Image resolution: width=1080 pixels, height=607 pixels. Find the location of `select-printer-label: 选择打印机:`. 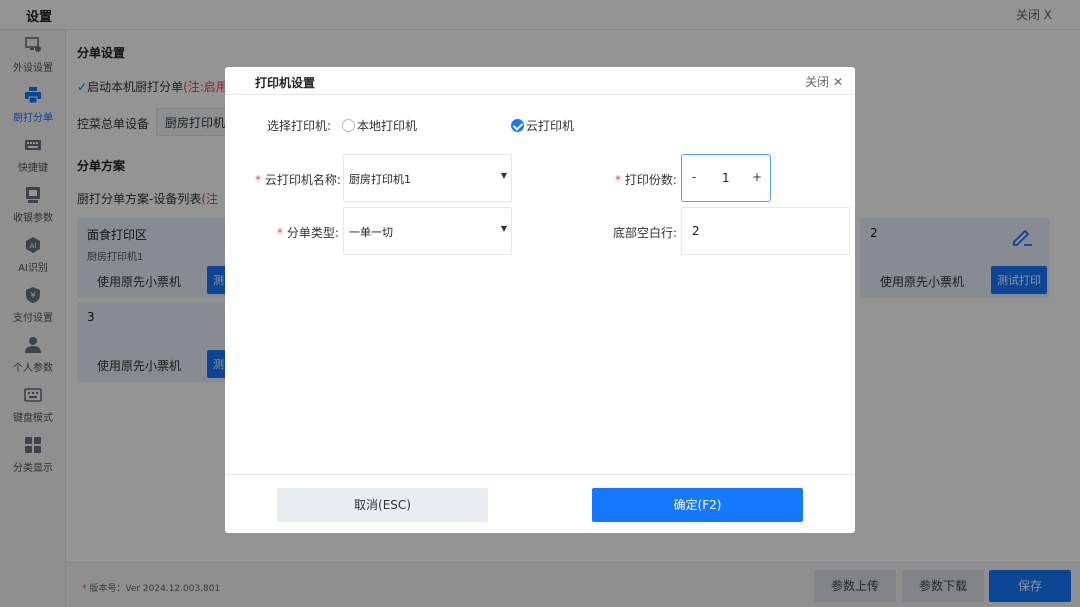

select-printer-label: 选择打印机: is located at coordinates (299, 126).